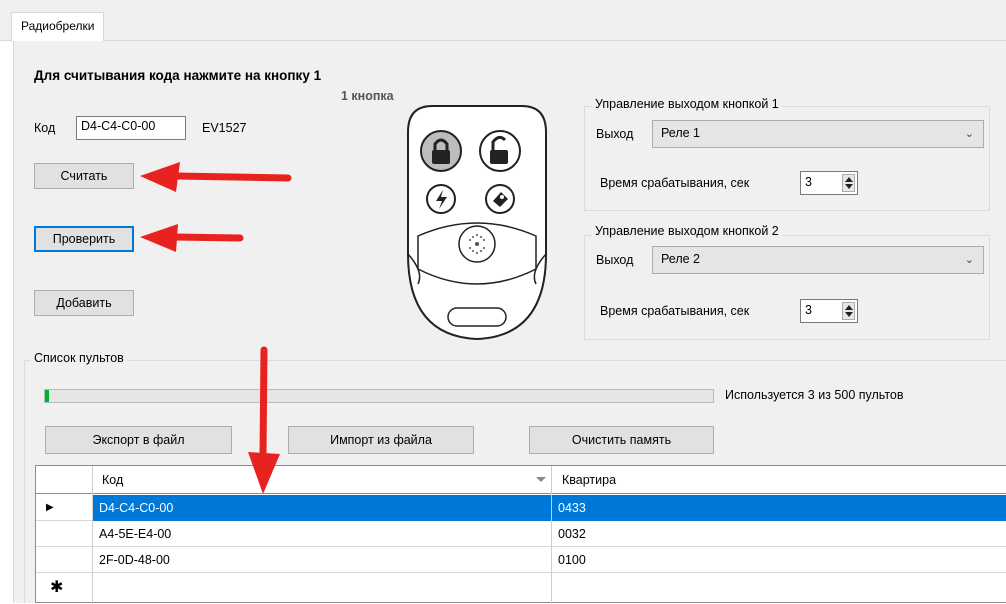 Image resolution: width=1006 pixels, height=604 pixels. I want to click on table-row: ▶ D4-C4-C0-00 0433, so click(521, 508).